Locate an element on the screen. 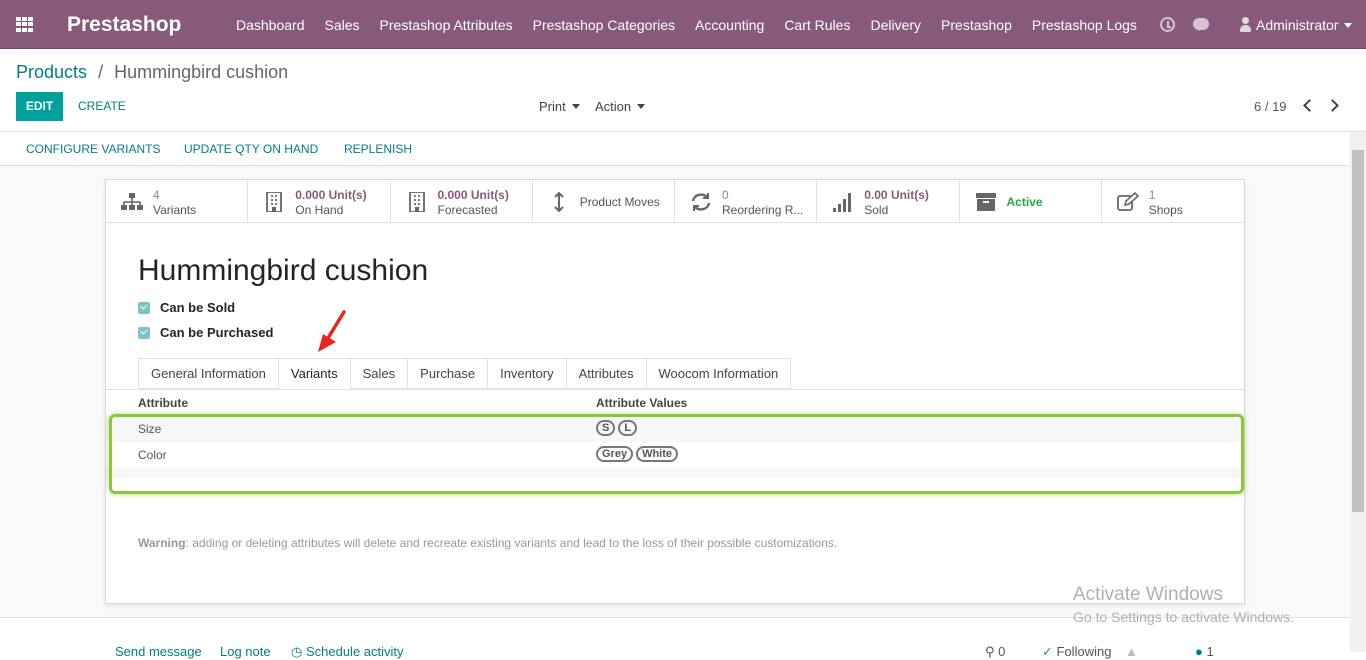  product-moves-label: Product Moves is located at coordinates (619, 202).